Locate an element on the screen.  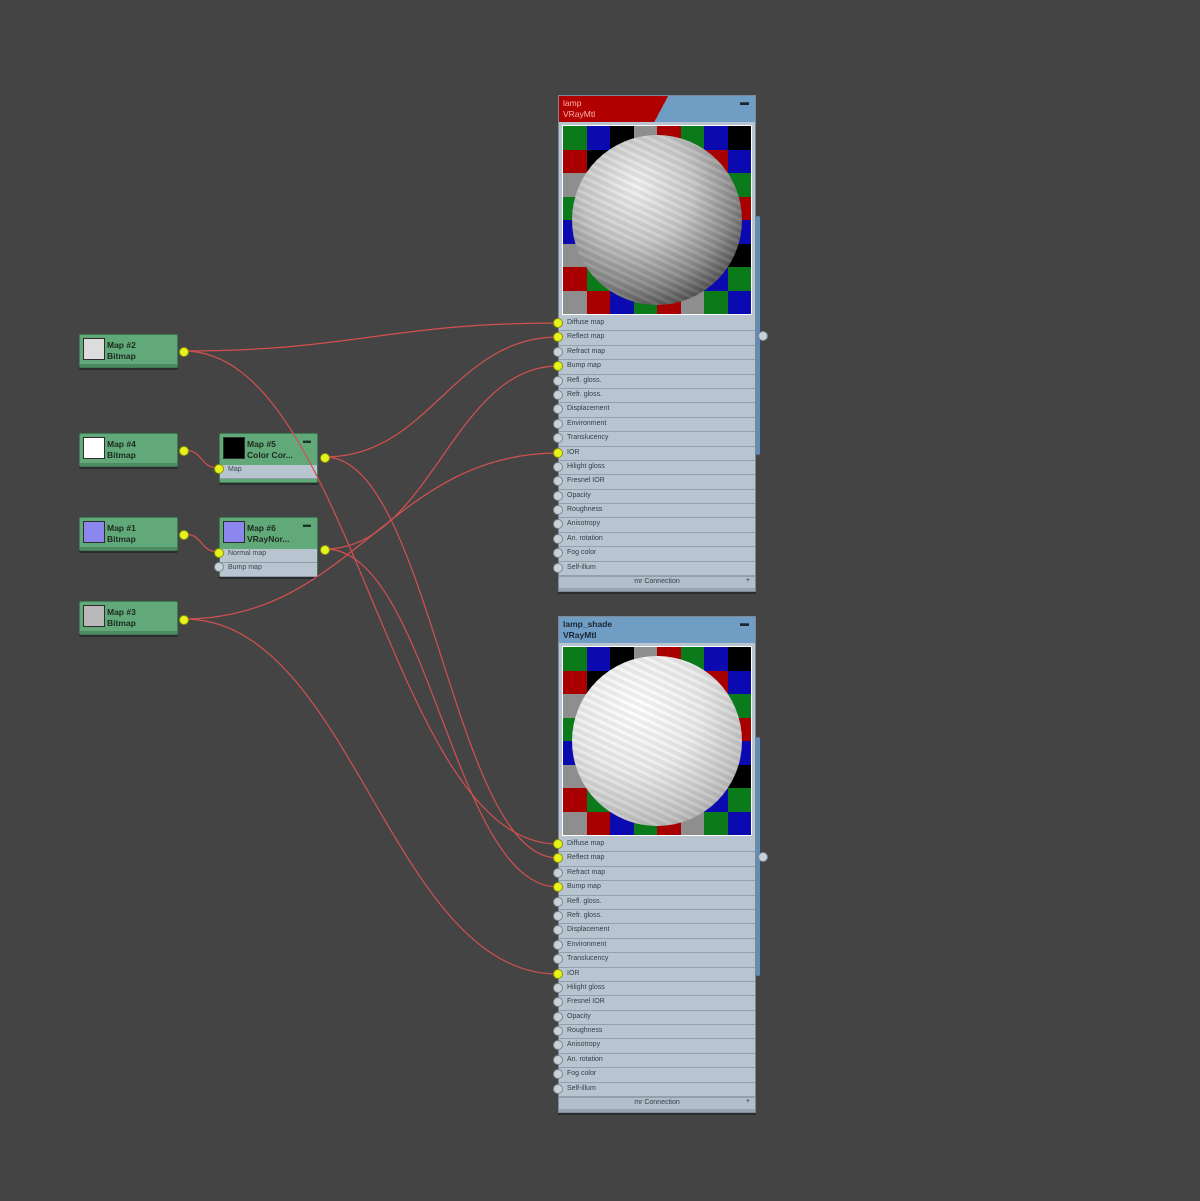
output-socket-lamp is located at coordinates (763, 336).